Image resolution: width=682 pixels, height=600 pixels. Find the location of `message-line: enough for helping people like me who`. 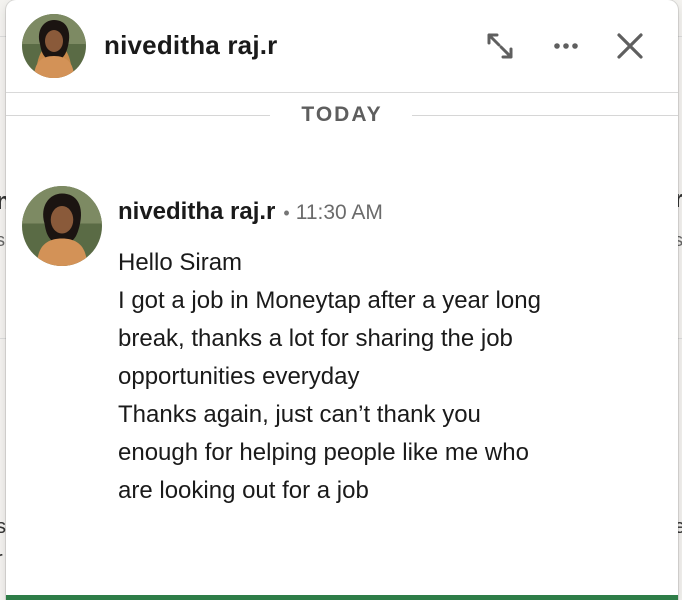

message-line: enough for helping people like me who is located at coordinates (323, 452).